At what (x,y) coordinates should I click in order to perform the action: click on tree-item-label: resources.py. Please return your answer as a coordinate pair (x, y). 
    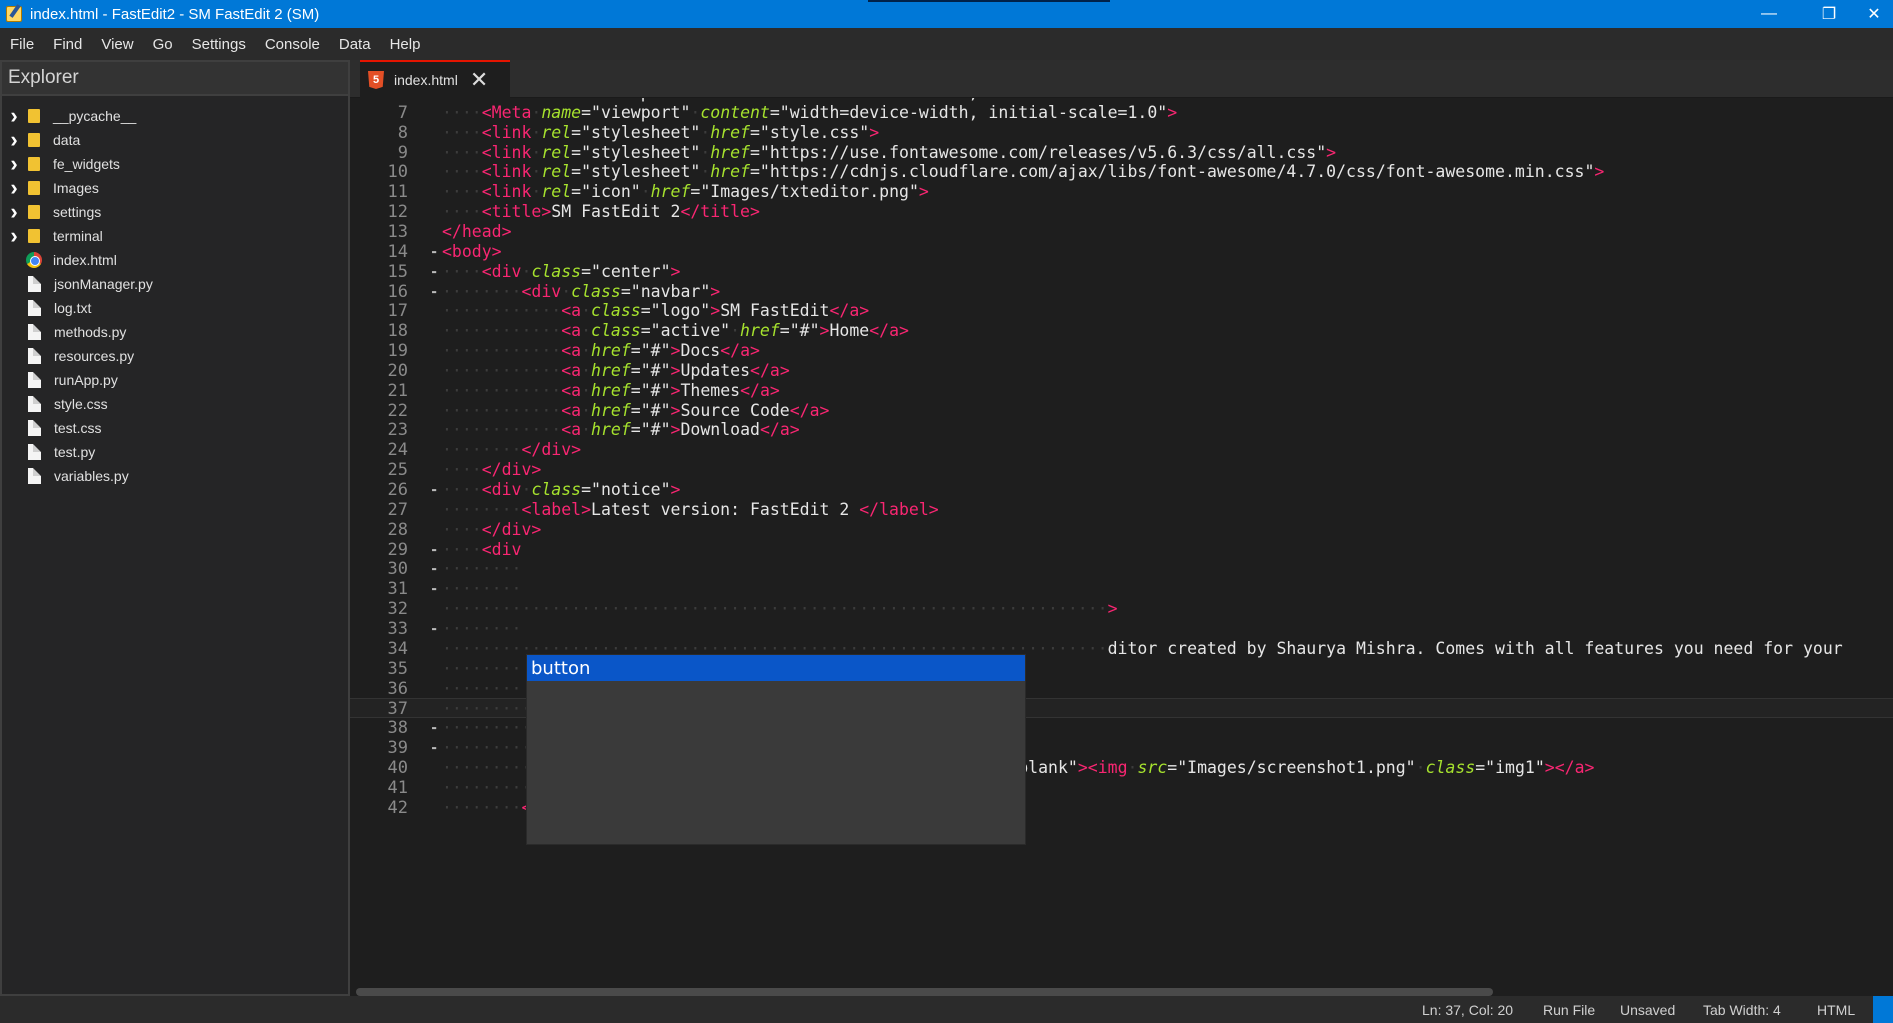
    Looking at the image, I should click on (94, 356).